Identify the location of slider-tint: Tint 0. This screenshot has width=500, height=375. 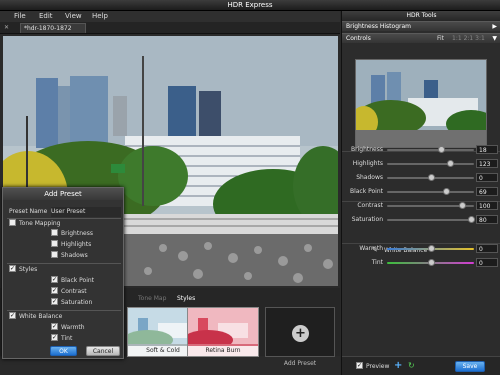
(421, 263).